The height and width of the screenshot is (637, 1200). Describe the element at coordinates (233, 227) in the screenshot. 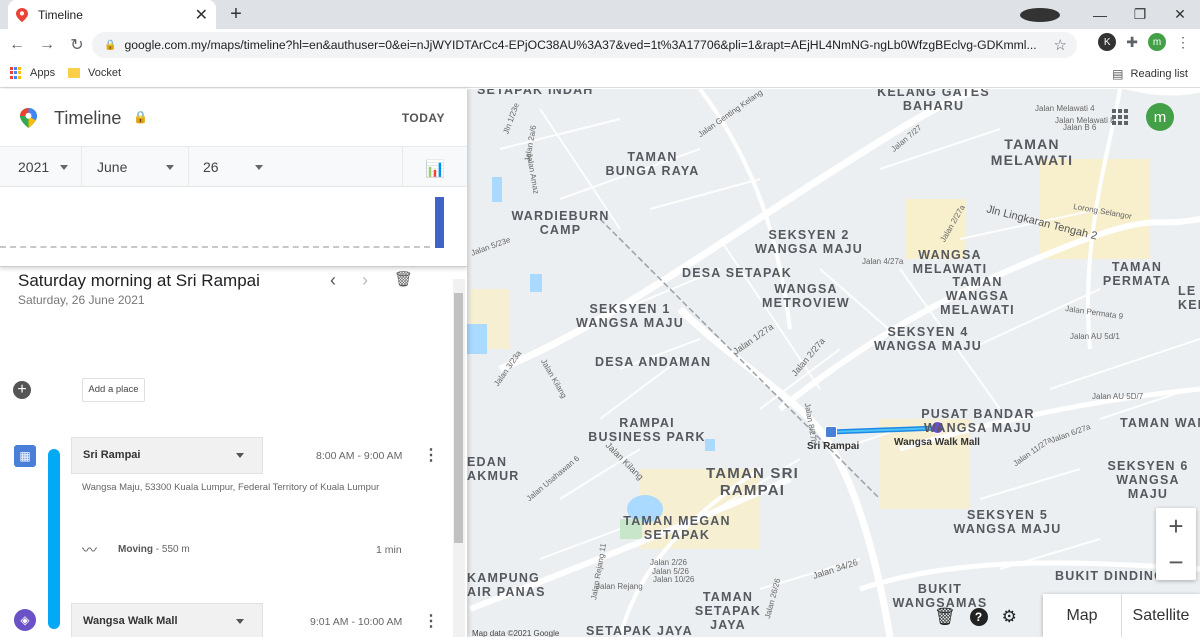

I see `activity-histogram` at that location.